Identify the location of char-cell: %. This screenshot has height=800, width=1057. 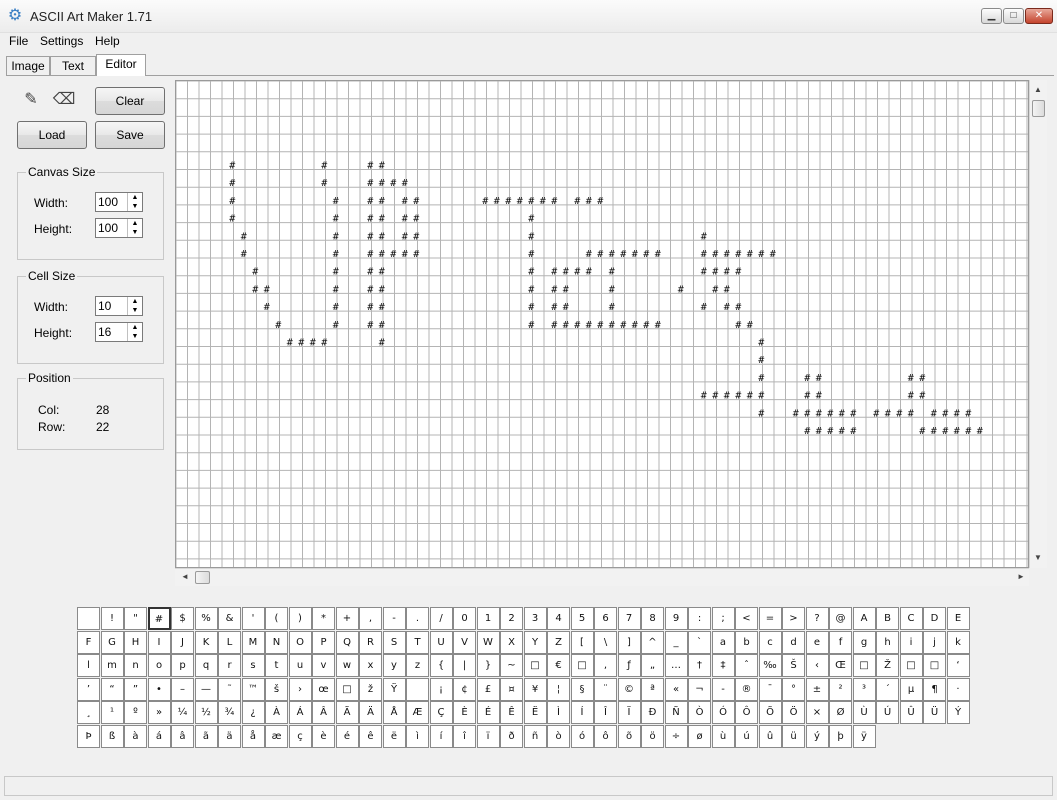
(206, 618).